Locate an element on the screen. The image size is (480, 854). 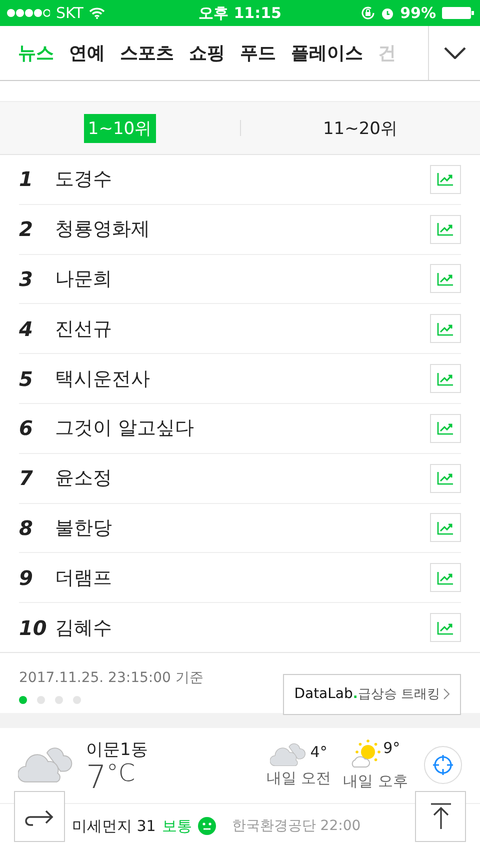
forecast-label: 내일 오전 is located at coordinates (299, 778).